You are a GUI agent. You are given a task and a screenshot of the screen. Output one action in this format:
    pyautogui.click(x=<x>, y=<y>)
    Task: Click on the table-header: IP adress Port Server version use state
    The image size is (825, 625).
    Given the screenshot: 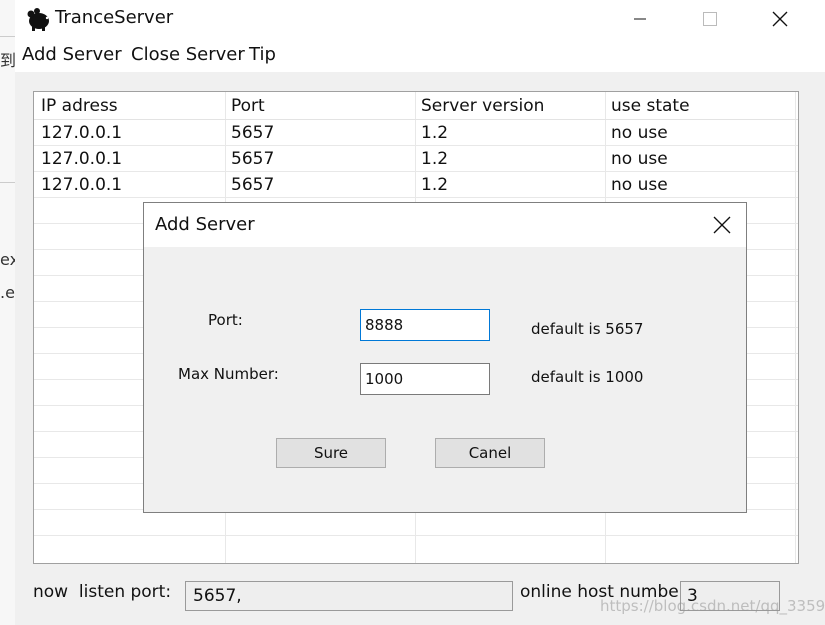 What is the action you would take?
    pyautogui.click(x=416, y=106)
    